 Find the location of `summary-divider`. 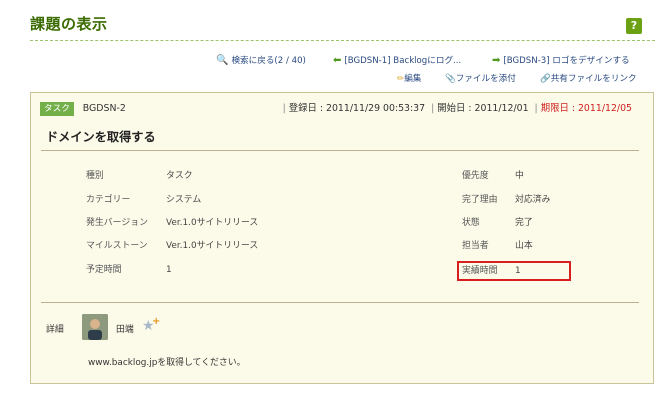

summary-divider is located at coordinates (340, 150).